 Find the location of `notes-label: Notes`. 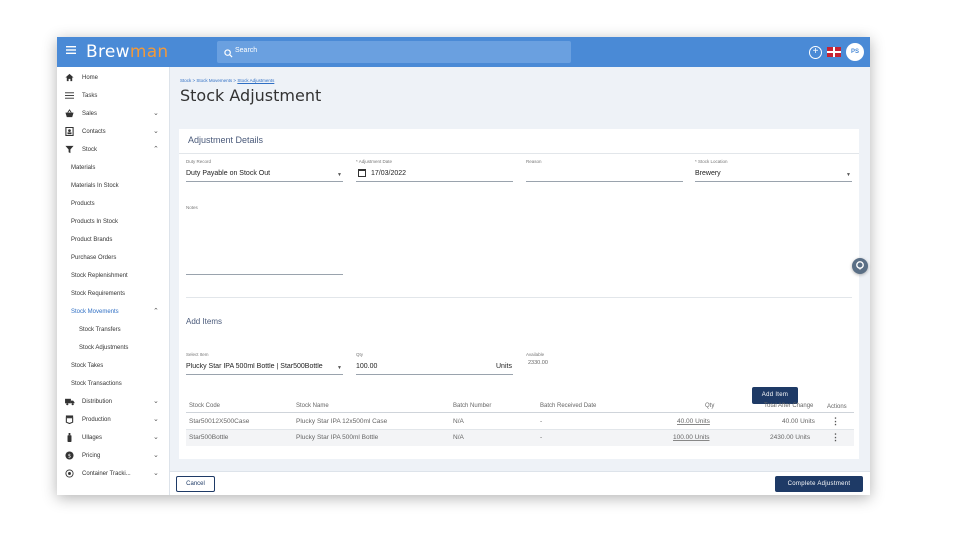

notes-label: Notes is located at coordinates (192, 207).